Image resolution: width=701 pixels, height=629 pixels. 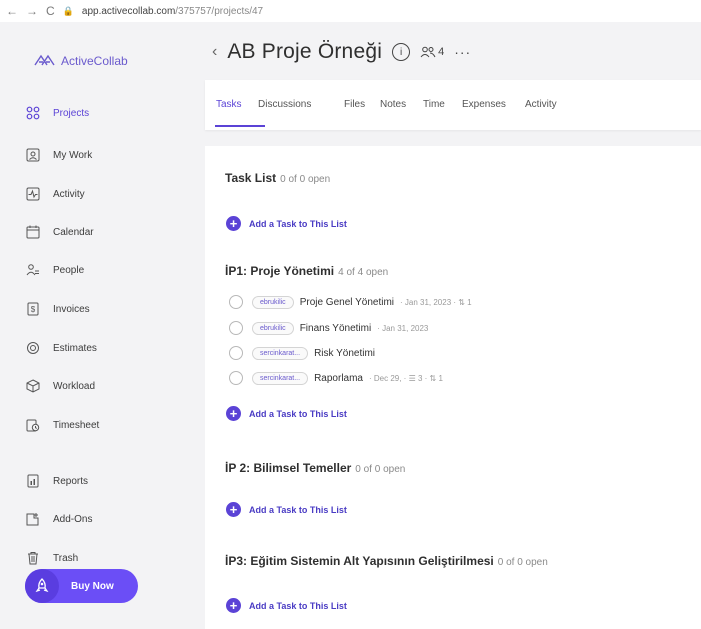 What do you see at coordinates (33, 386) in the screenshot?
I see `workload-icon` at bounding box center [33, 386].